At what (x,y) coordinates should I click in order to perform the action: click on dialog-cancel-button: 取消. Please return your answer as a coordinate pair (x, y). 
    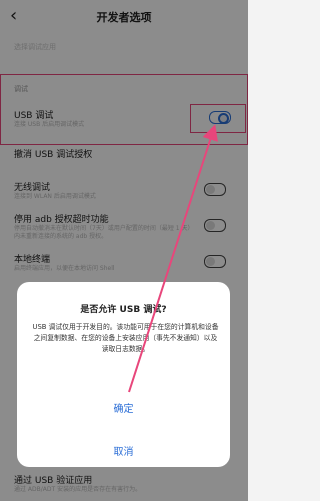
    Looking at the image, I should click on (123, 450).